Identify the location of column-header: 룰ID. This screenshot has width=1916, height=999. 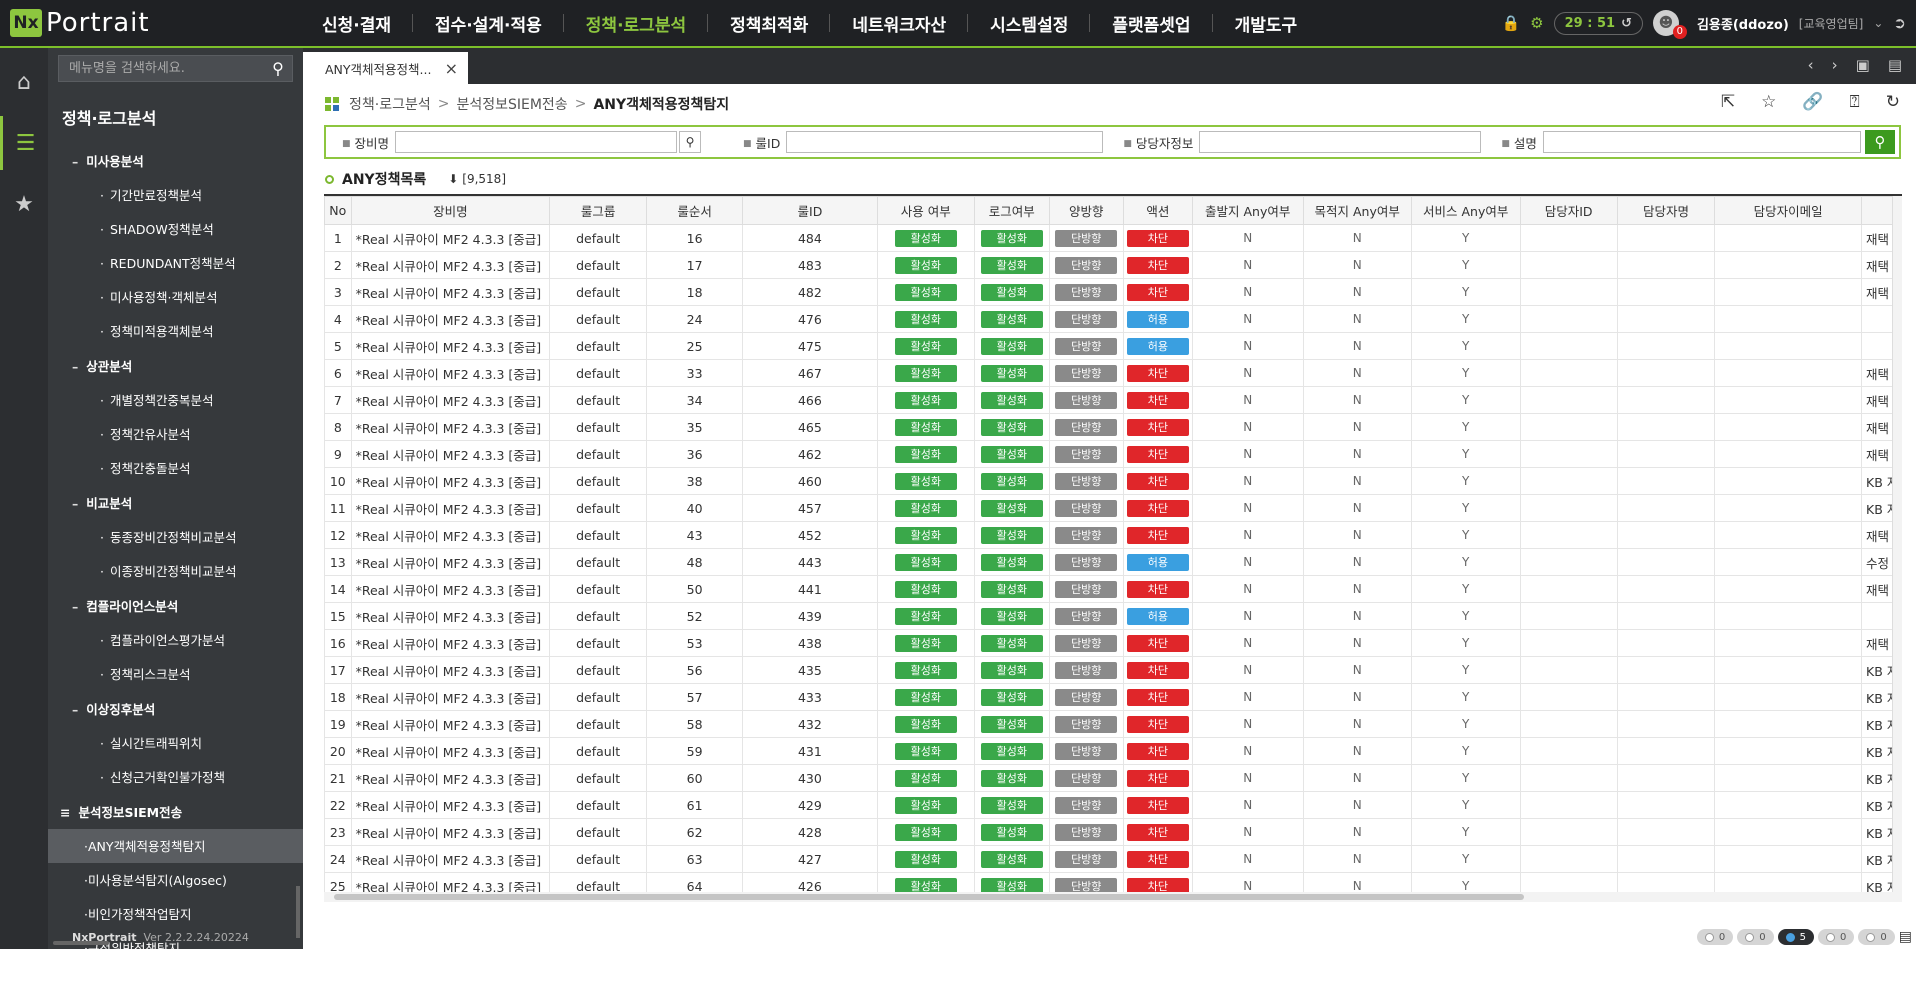
(810, 210).